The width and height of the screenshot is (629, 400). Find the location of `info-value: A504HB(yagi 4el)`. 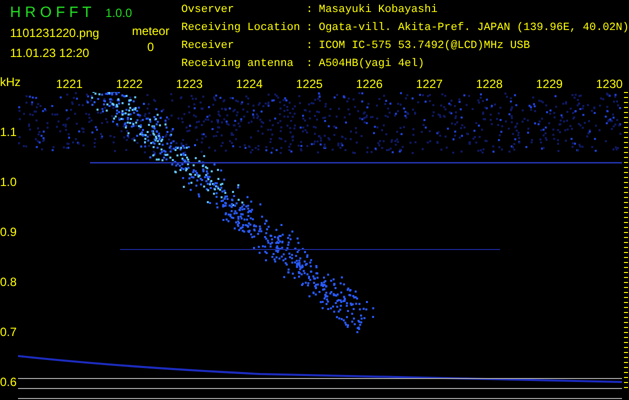

info-value: A504HB(yagi 4el) is located at coordinates (372, 65).